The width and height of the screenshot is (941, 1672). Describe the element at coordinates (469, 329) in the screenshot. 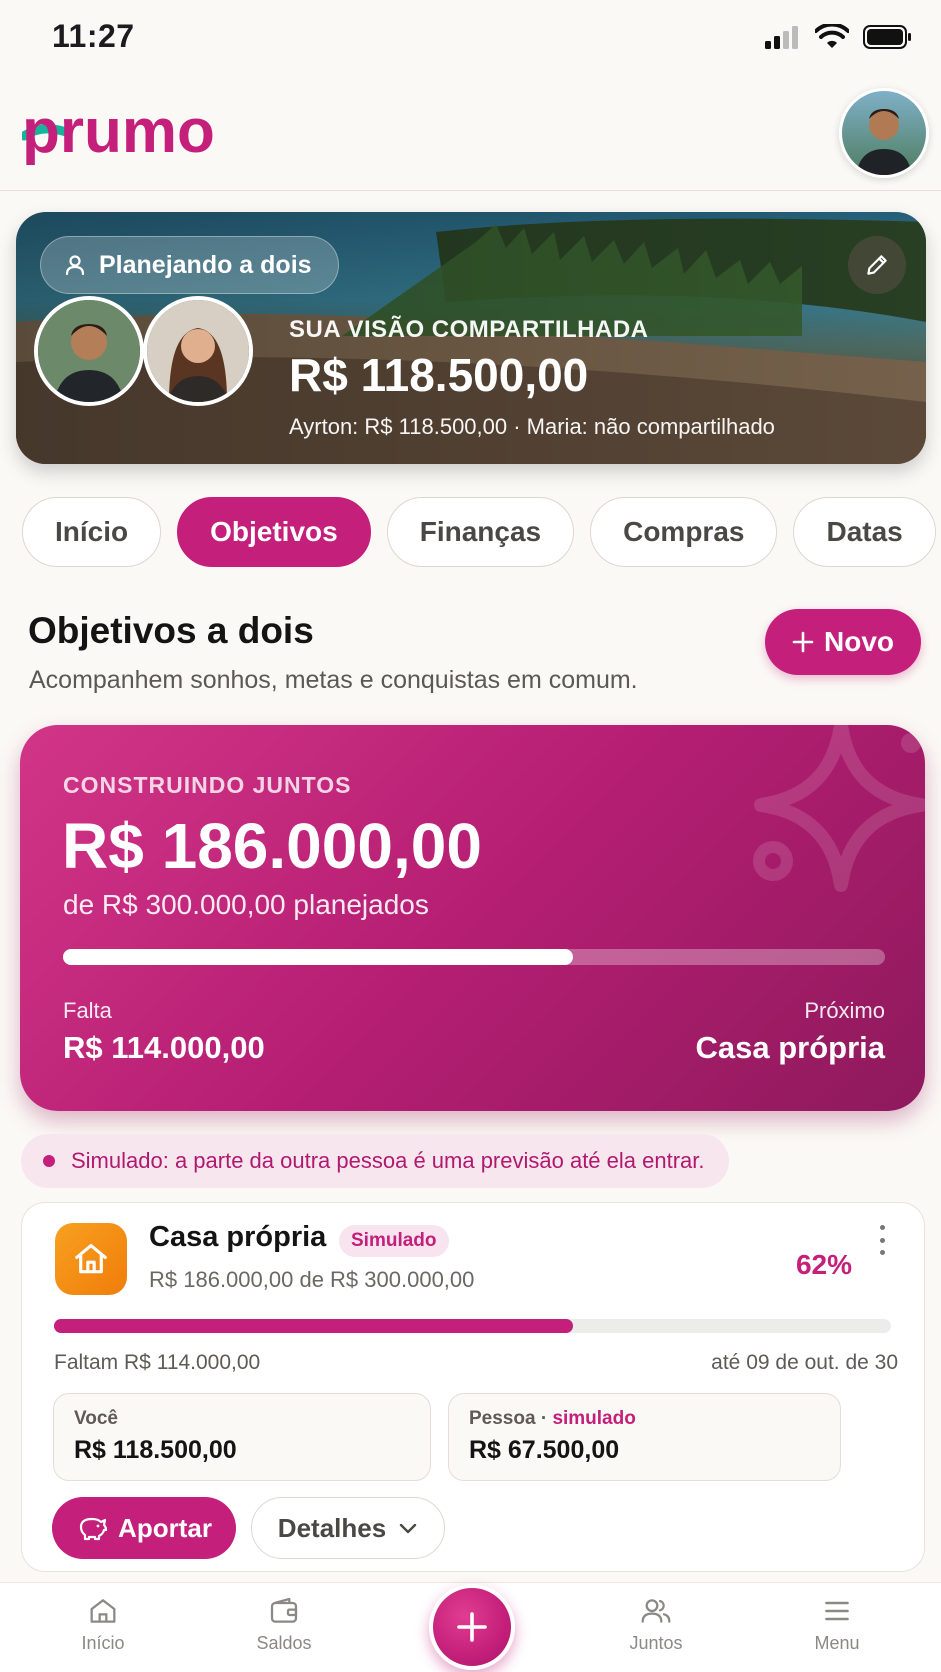

I see `shared-vision-label: SUA VISÃO COMPARTILHADA` at that location.